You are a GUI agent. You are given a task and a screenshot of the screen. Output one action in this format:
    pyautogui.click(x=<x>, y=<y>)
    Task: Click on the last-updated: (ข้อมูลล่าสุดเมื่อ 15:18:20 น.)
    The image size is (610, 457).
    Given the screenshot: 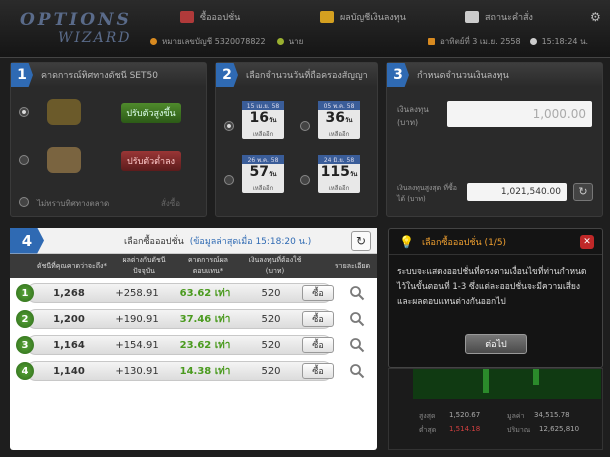 What is the action you would take?
    pyautogui.click(x=250, y=241)
    